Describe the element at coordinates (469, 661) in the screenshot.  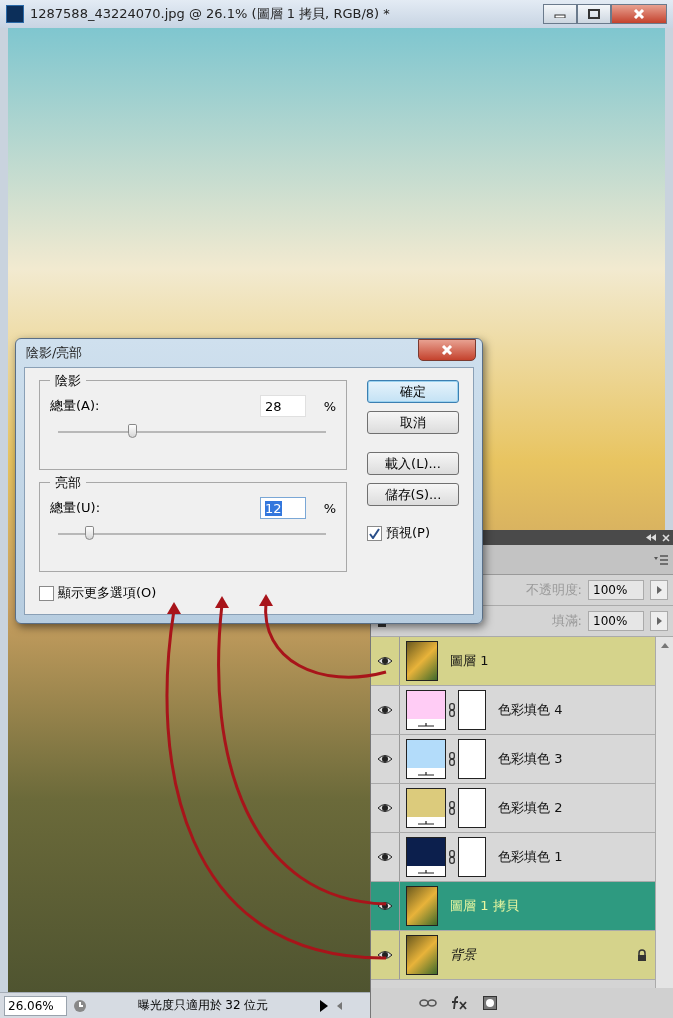
I see `layer-name: 圖層 1` at that location.